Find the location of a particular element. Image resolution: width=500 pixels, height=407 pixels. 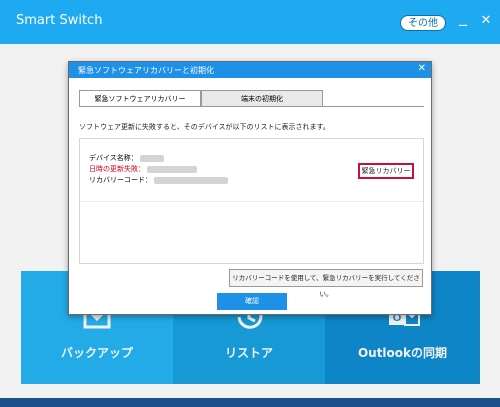

dialog-close-icon: ✕ is located at coordinates (422, 68).